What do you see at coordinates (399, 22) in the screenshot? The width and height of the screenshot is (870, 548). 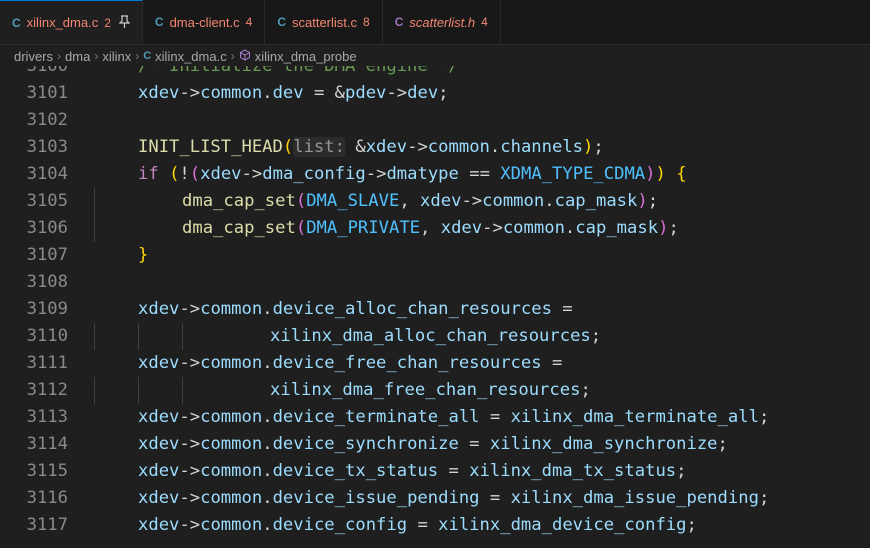 I see `c-header-file-icon: C` at bounding box center [399, 22].